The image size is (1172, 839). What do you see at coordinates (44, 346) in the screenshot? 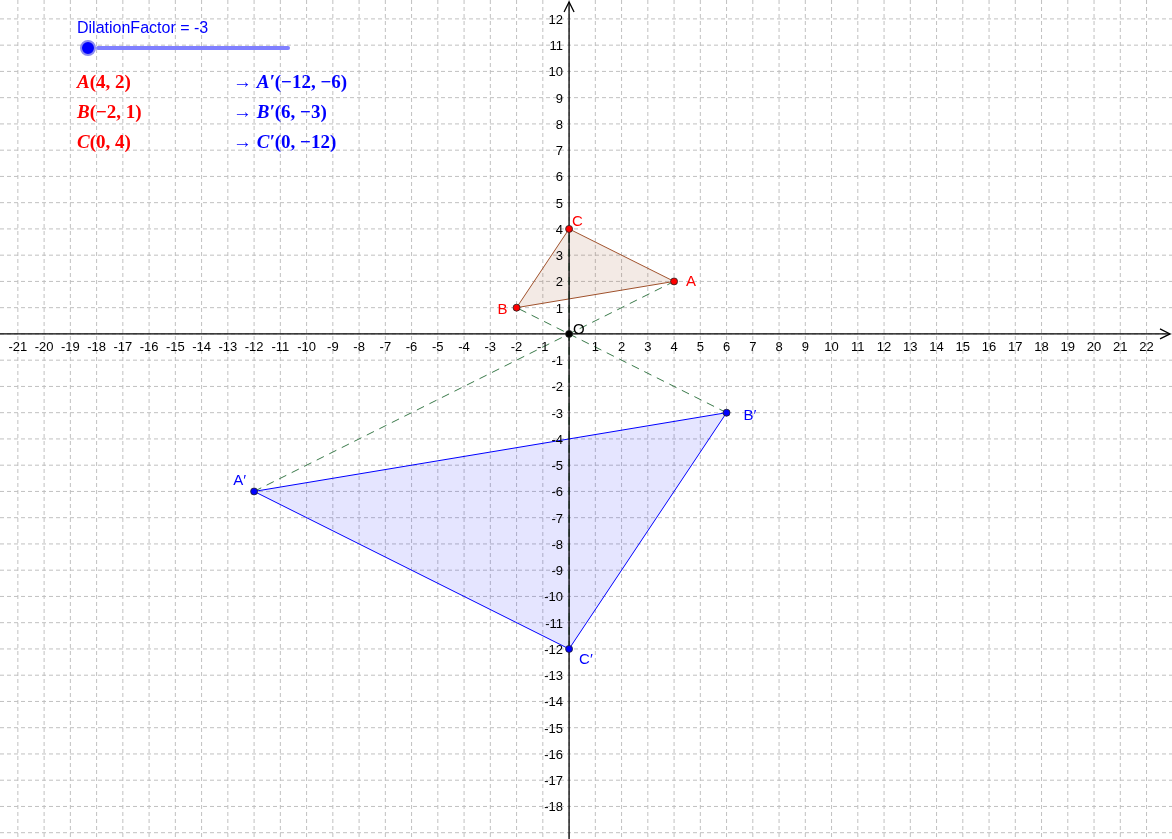
I see `tick-label: -20` at bounding box center [44, 346].